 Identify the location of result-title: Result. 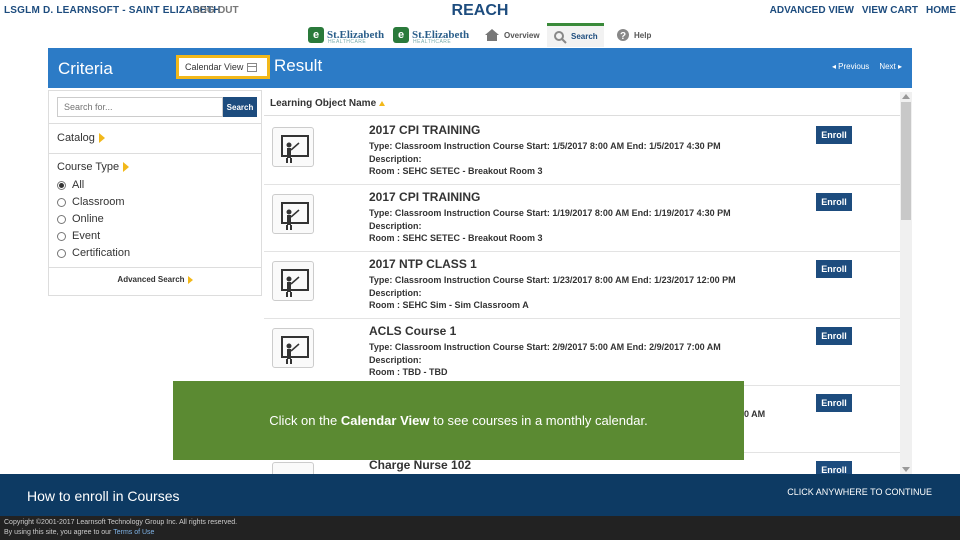
(298, 65).